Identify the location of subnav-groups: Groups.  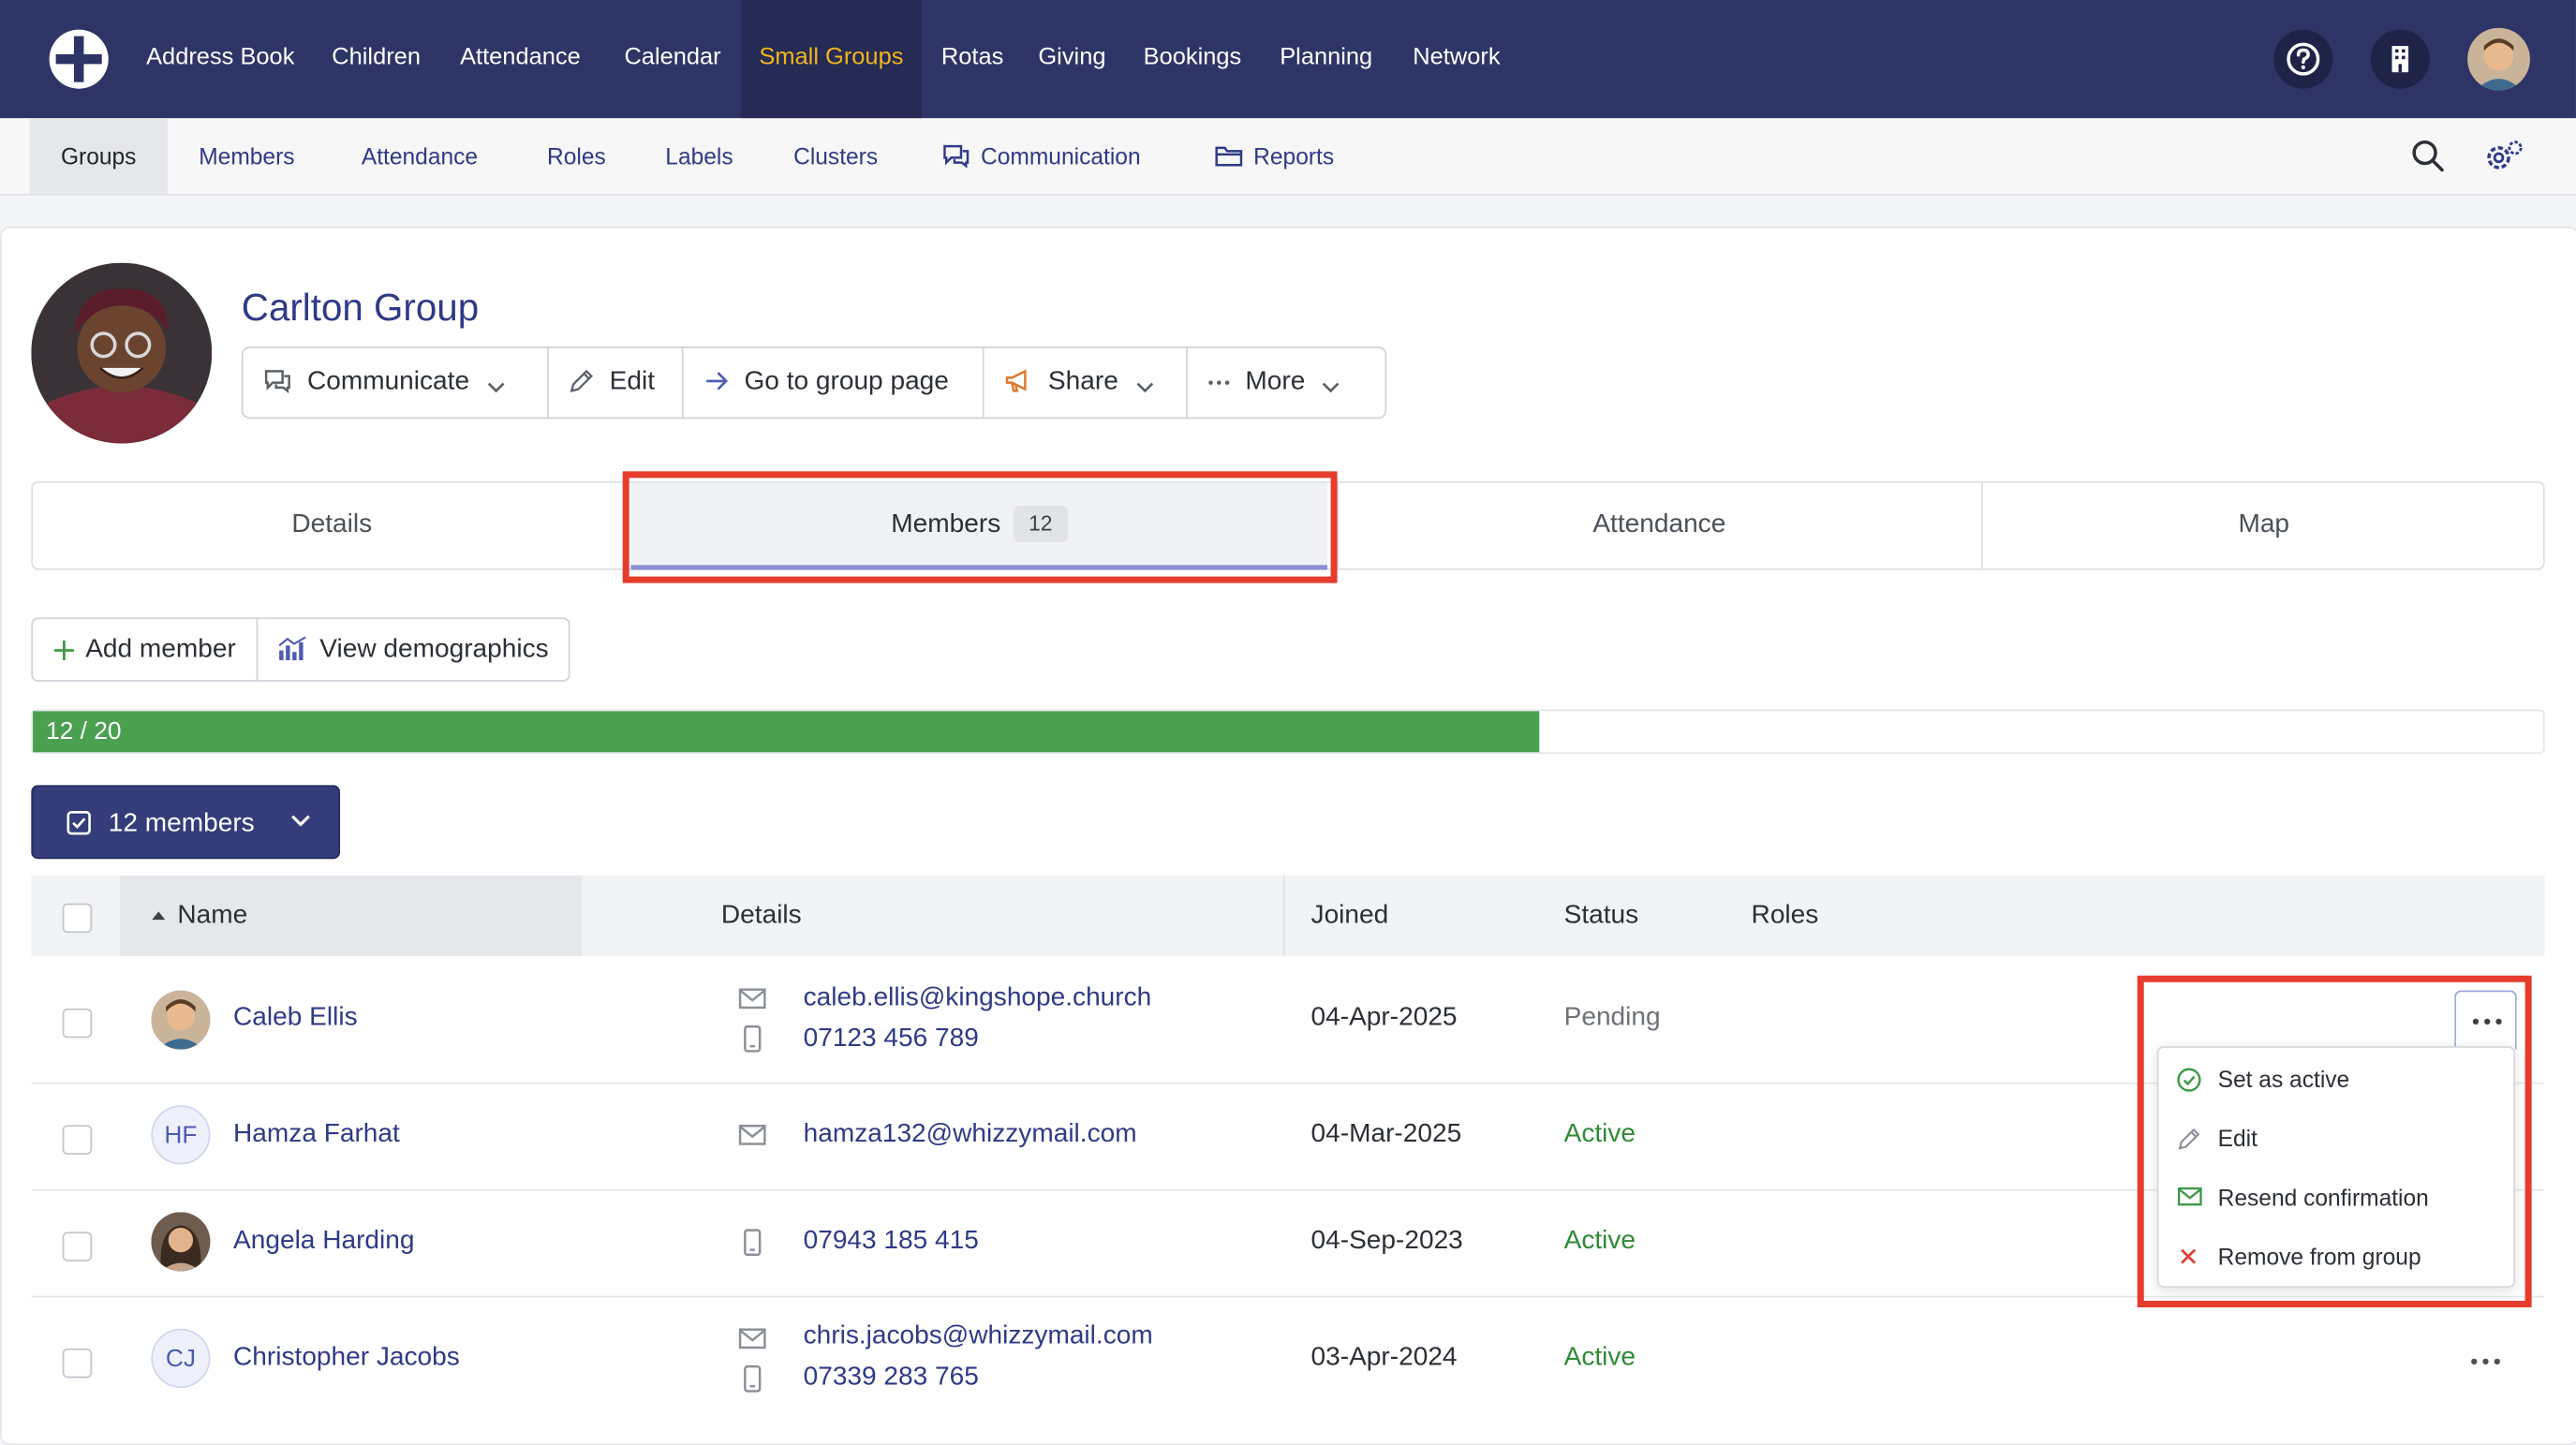
(98, 156).